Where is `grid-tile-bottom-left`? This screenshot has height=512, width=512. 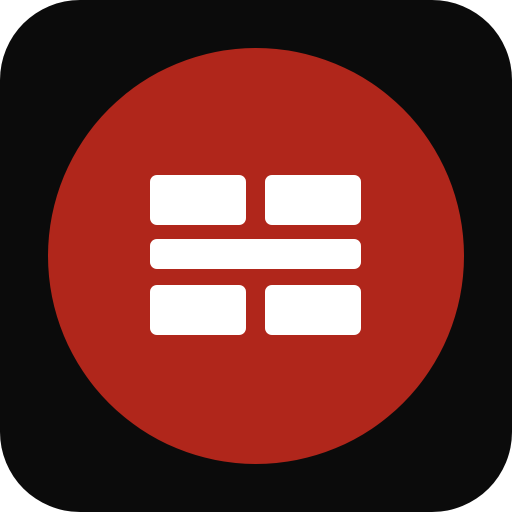
grid-tile-bottom-left is located at coordinates (198, 310).